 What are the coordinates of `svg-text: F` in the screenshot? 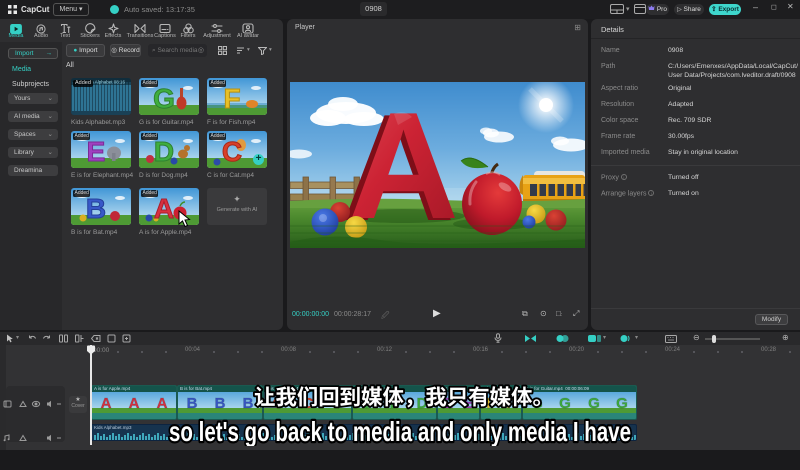 It's located at (231, 98).